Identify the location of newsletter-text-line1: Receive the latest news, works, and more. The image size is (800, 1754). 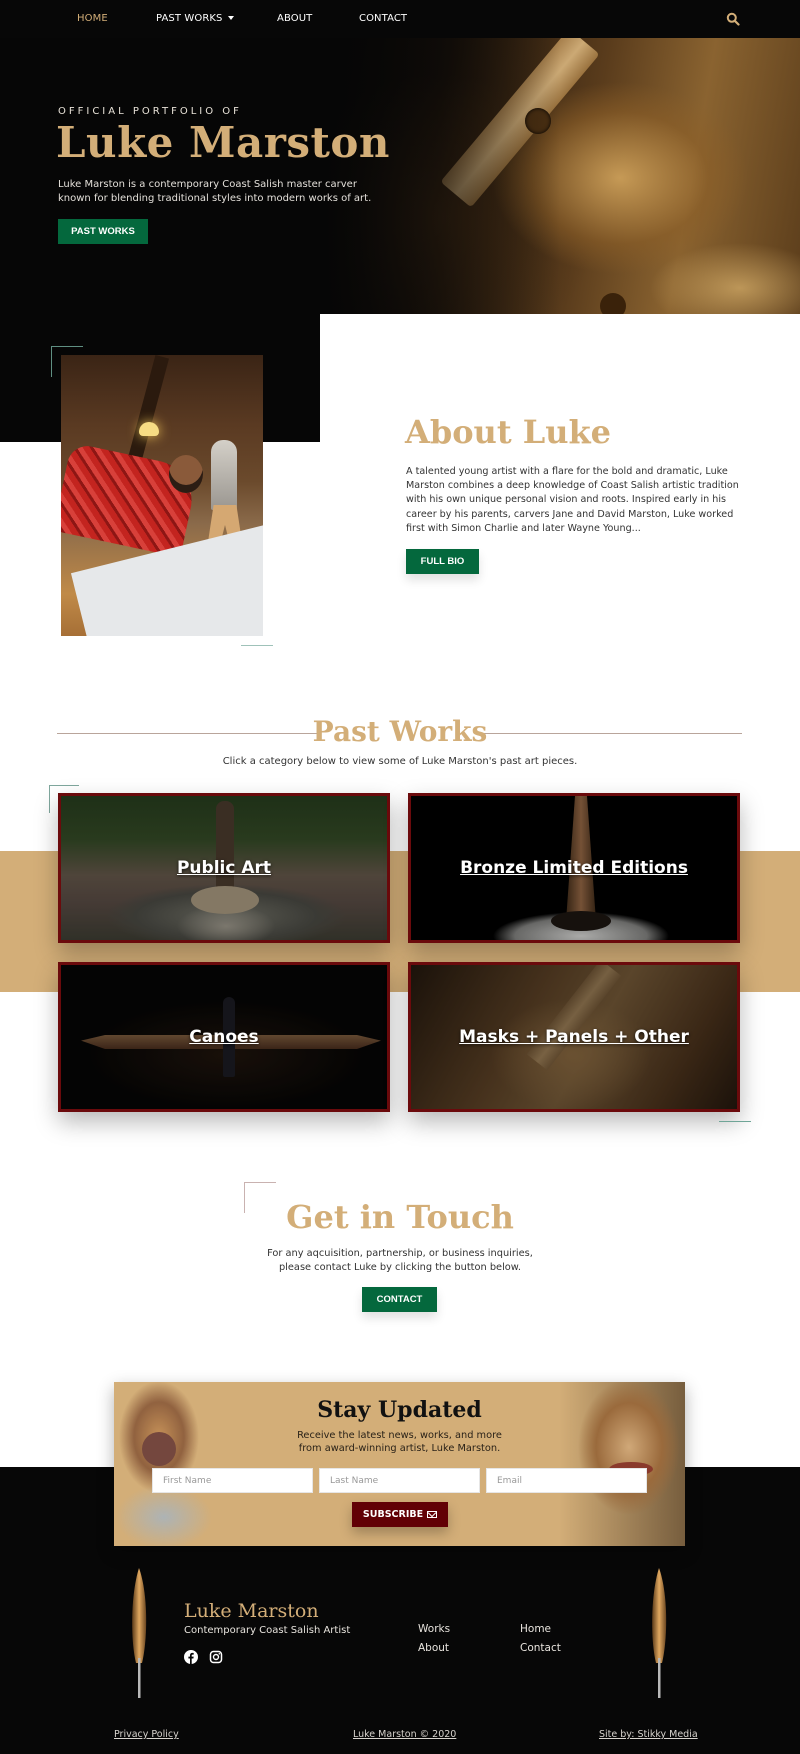
(399, 1435).